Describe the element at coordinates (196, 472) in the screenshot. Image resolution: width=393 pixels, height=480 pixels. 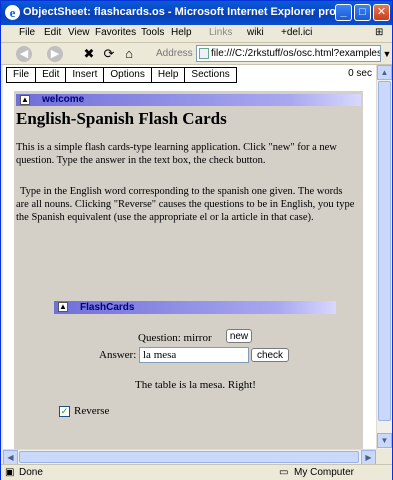
I see `status-bar: ▣ Done ▭ My Computer` at that location.